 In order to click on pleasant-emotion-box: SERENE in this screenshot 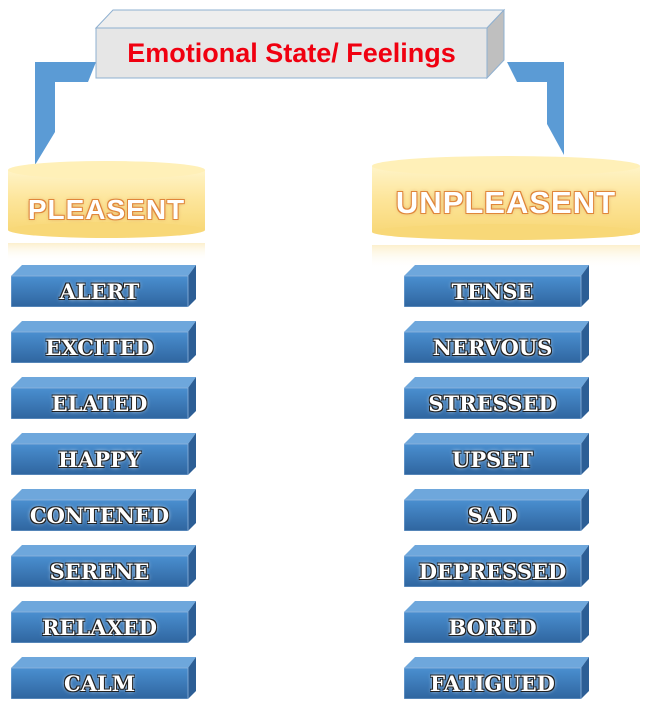, I will do `click(103, 566)`.